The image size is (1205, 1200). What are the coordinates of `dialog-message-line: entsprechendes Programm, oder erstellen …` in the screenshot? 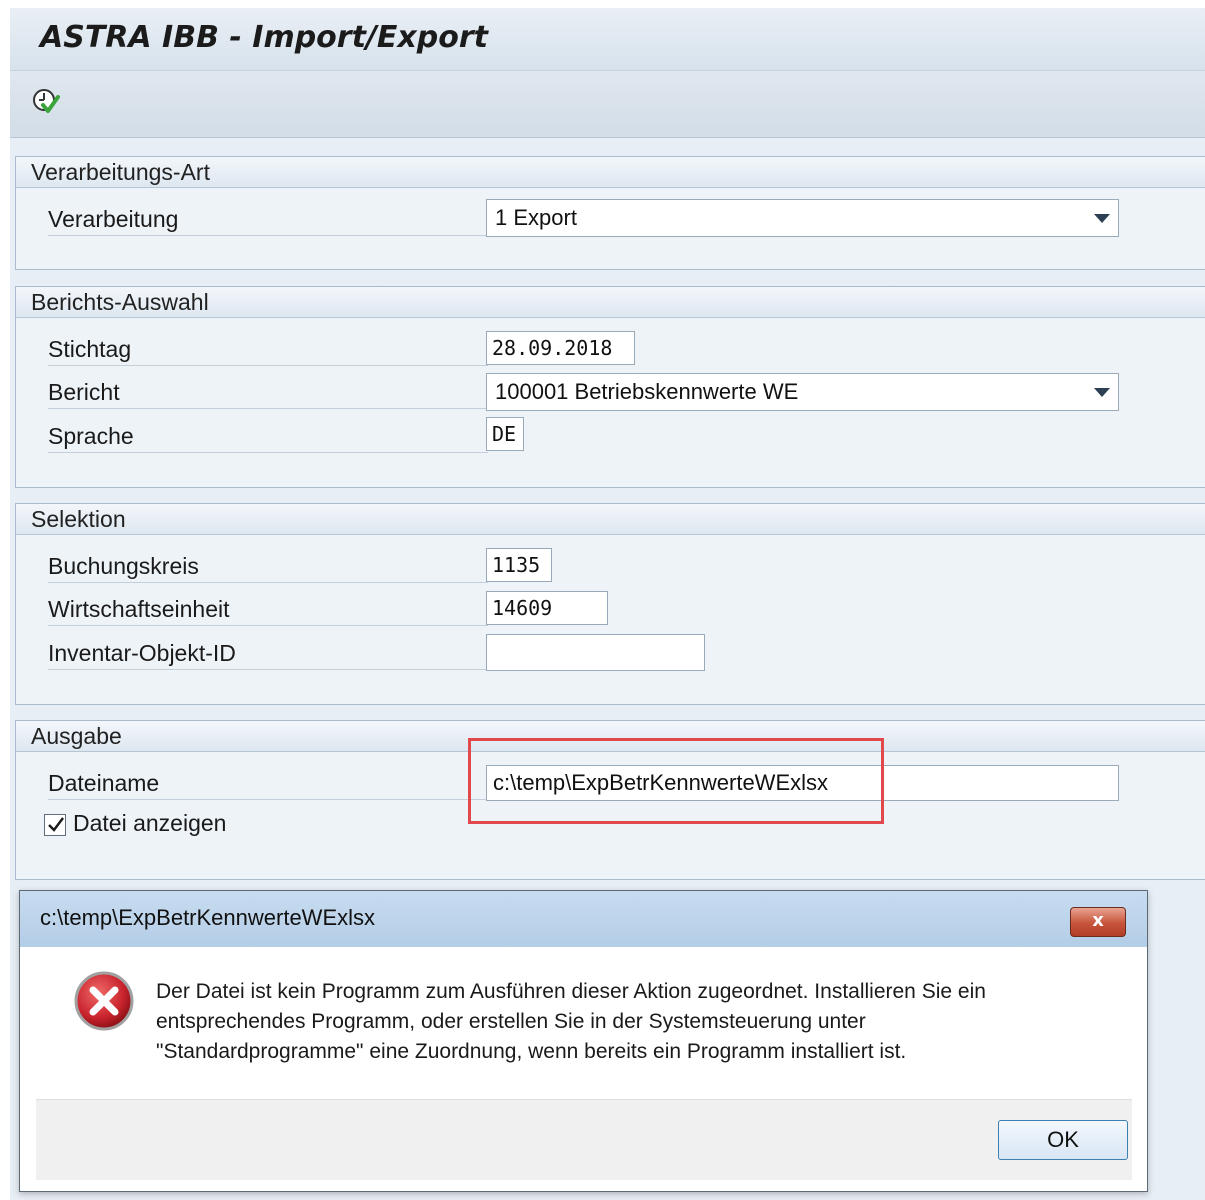 It's located at (511, 1021).